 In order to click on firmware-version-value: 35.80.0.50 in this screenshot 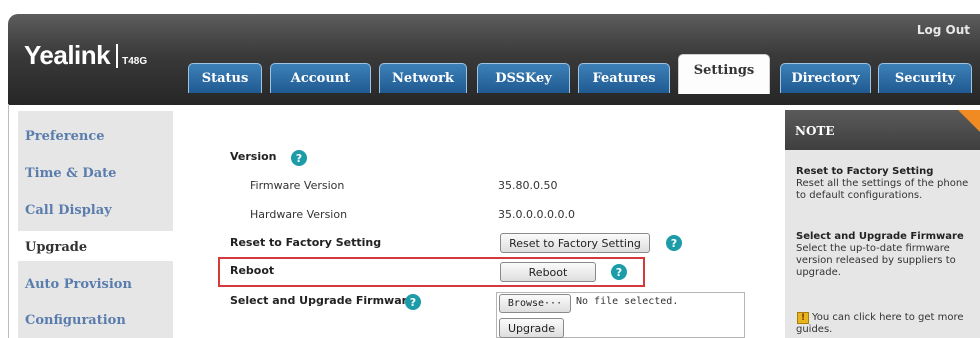, I will do `click(528, 185)`.